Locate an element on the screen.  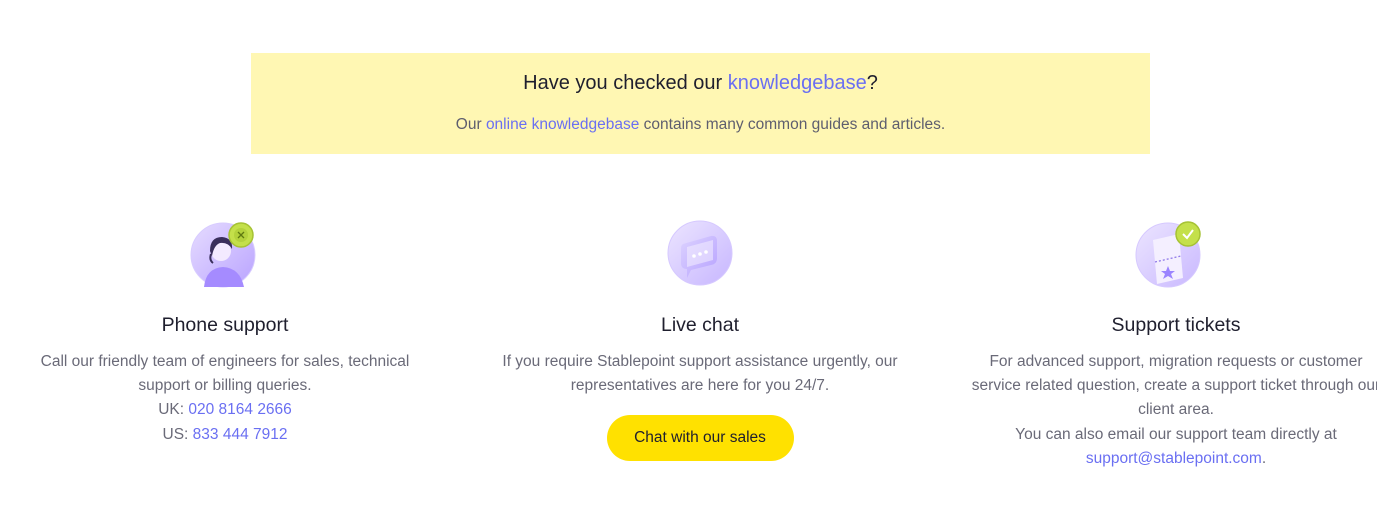
chat-with-sales-button: Chat with our sales is located at coordinates (700, 438).